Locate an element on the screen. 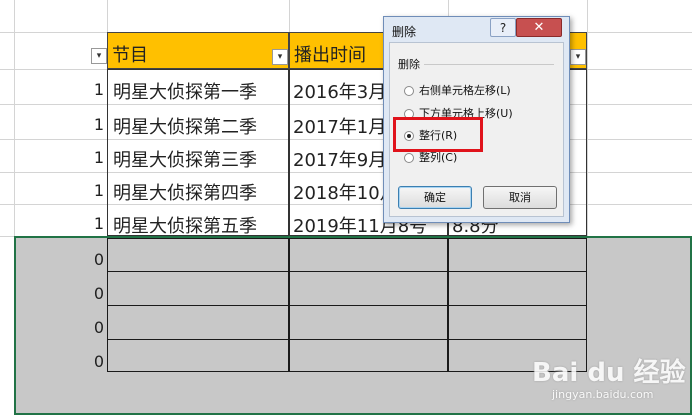  program-cell: 明星大侦探第三季 is located at coordinates (185, 159).